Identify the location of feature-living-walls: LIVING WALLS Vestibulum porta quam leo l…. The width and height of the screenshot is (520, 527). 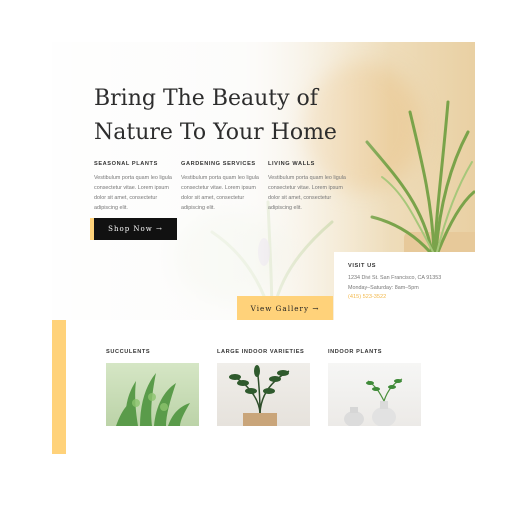
(308, 187).